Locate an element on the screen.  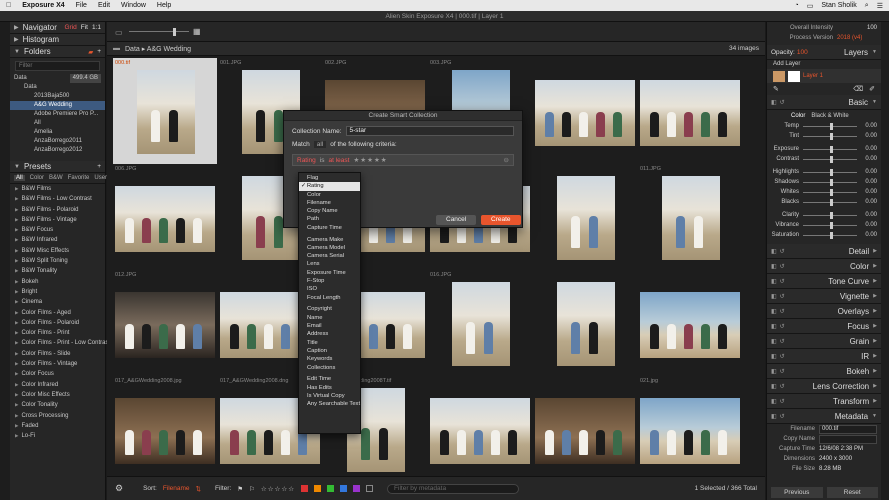
basic-header: ◧ ↺ Basic ▼ is located at coordinates (824, 102).